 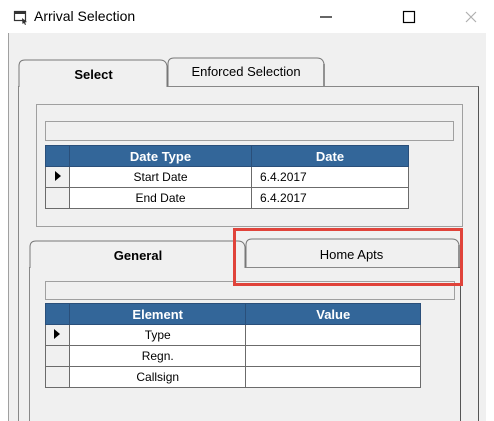 I want to click on tab-general-label: General, so click(x=138, y=255).